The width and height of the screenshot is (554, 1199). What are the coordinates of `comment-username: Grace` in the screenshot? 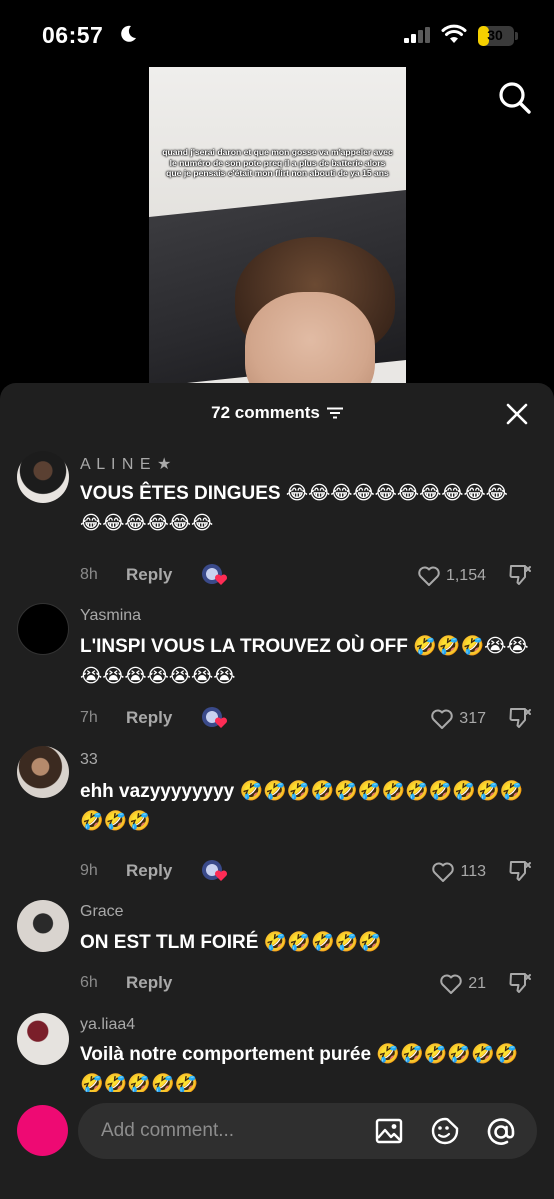 It's located at (102, 912).